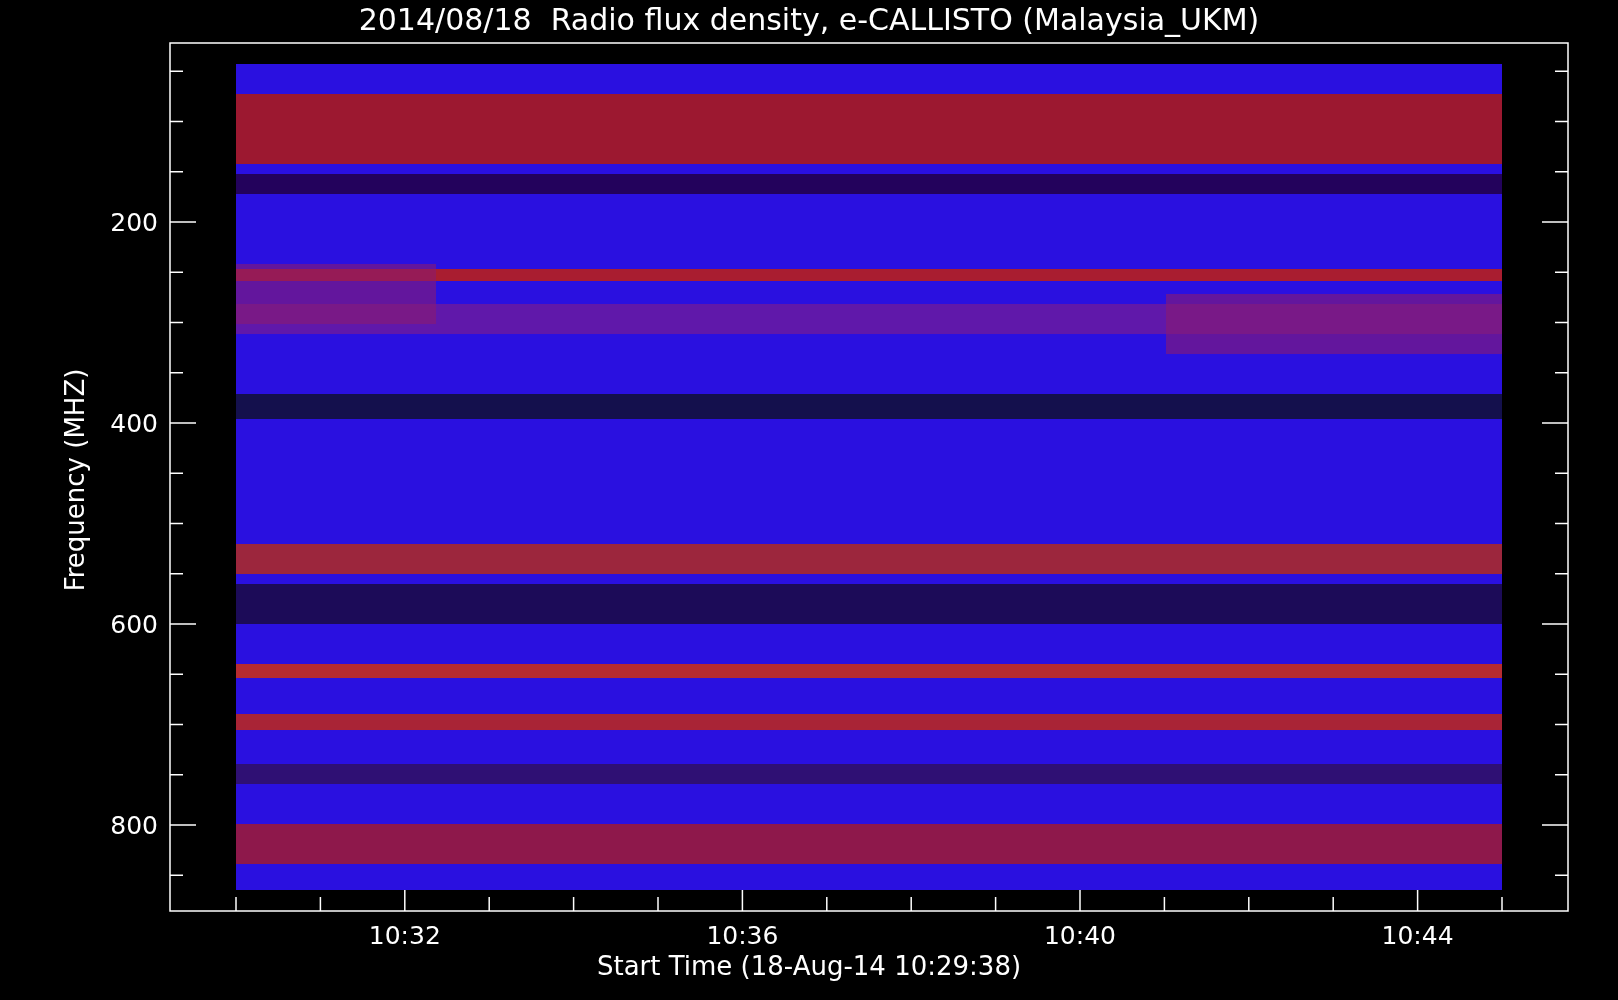 This screenshot has width=1618, height=1000. I want to click on tick-label: 10:32, so click(404, 935).